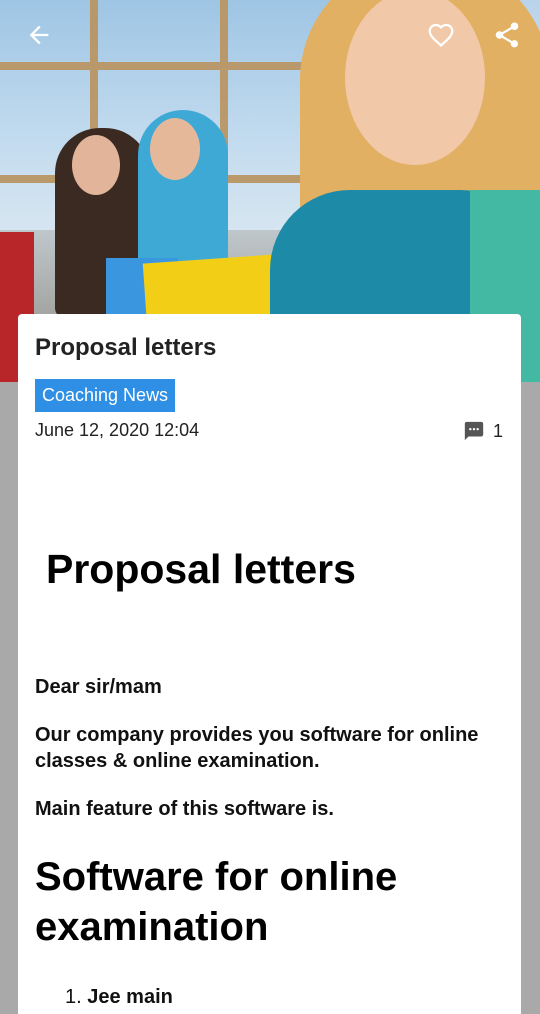 The height and width of the screenshot is (1014, 540). I want to click on share-button, so click(507, 35).